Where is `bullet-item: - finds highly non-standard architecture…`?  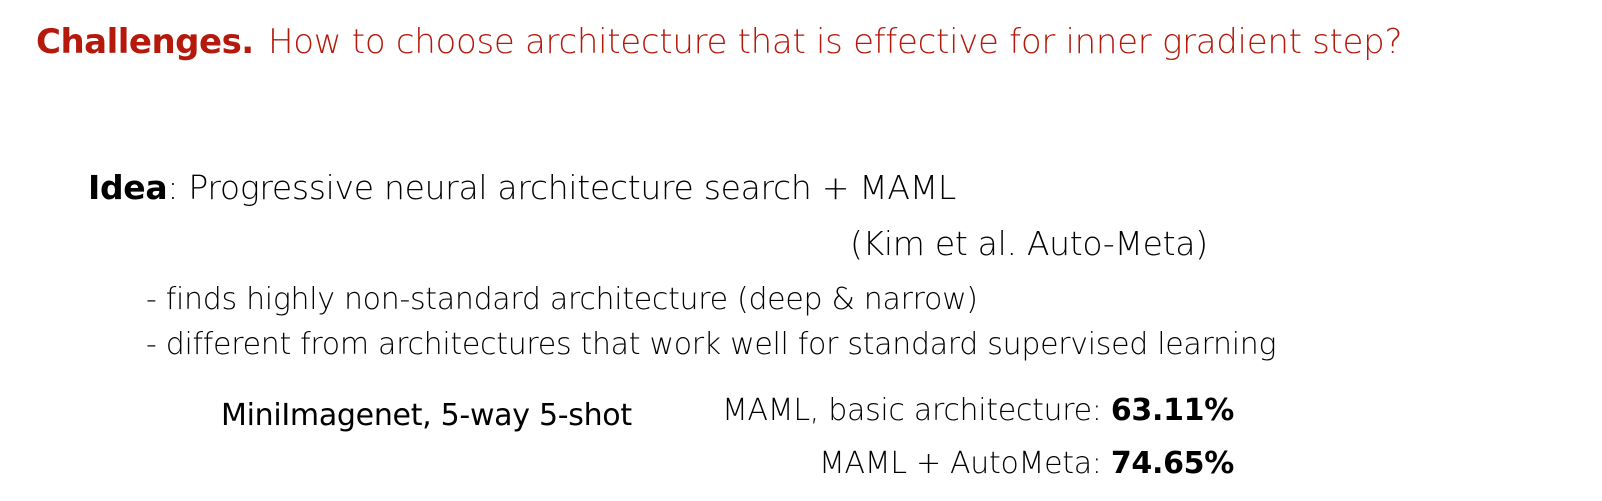
bullet-item: - finds highly non-standard architecture… is located at coordinates (562, 299).